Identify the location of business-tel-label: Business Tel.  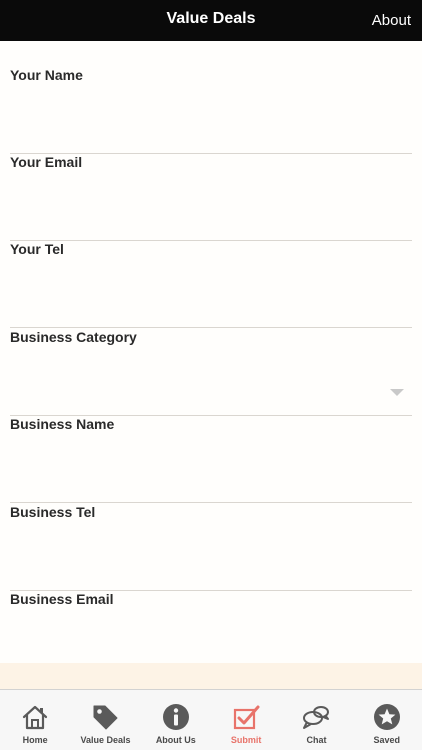
(53, 512).